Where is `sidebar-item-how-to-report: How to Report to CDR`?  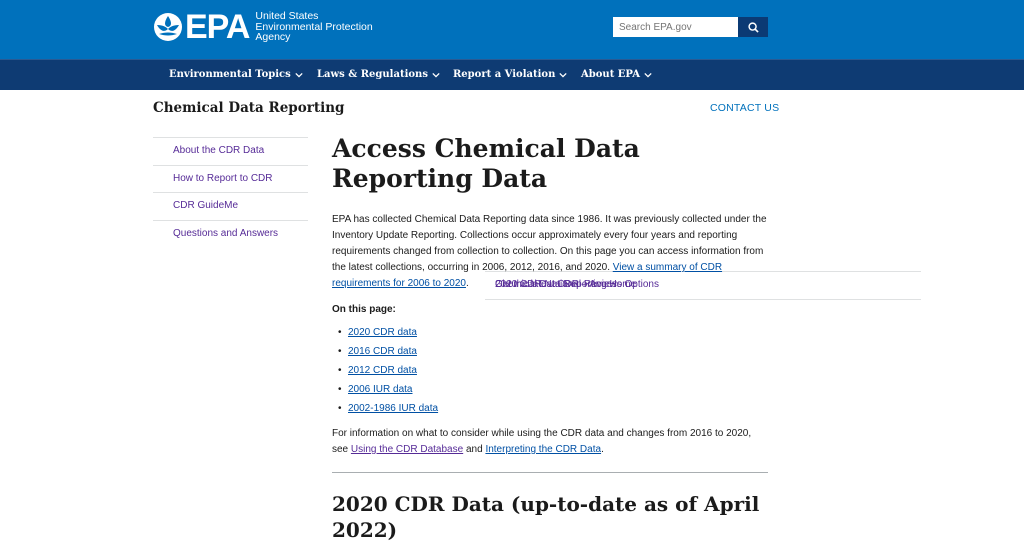 sidebar-item-how-to-report: How to Report to CDR is located at coordinates (230, 178).